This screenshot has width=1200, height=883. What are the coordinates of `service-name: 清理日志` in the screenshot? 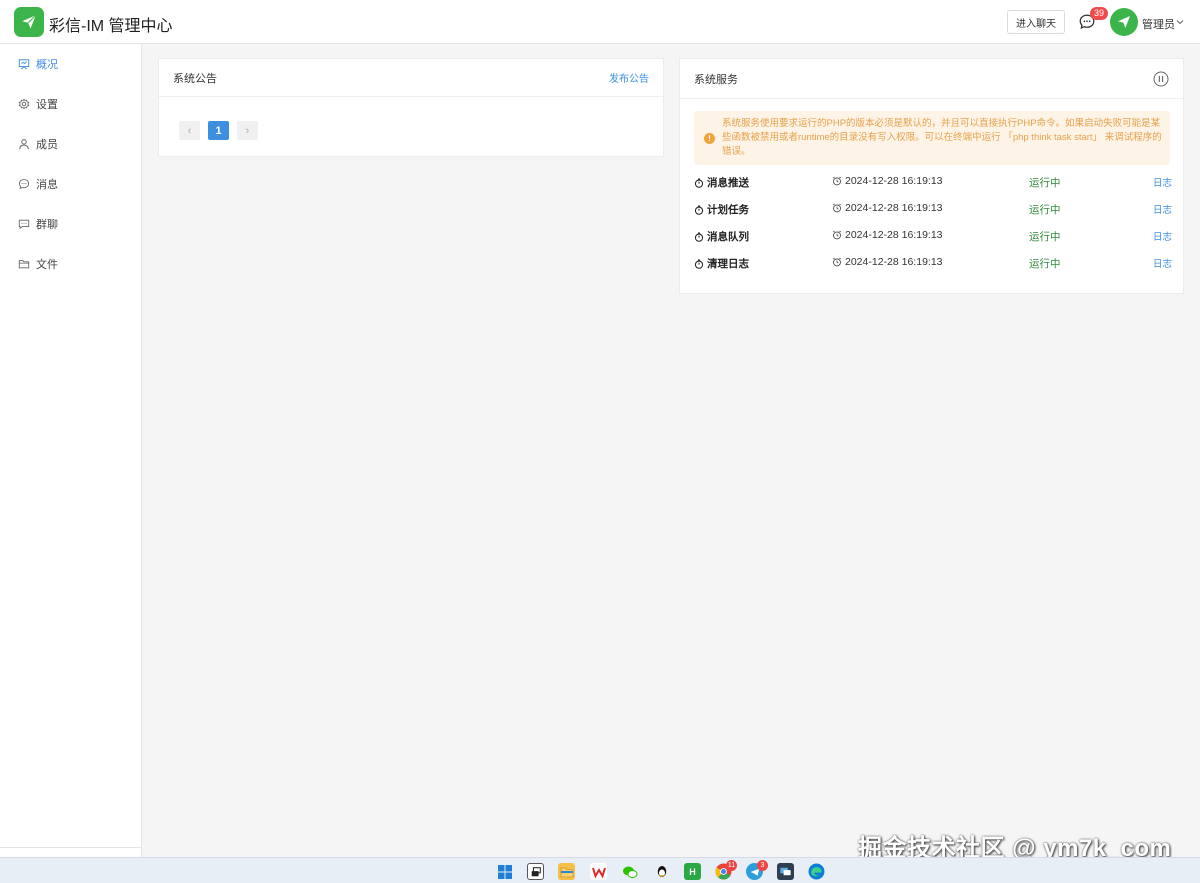 It's located at (721, 263).